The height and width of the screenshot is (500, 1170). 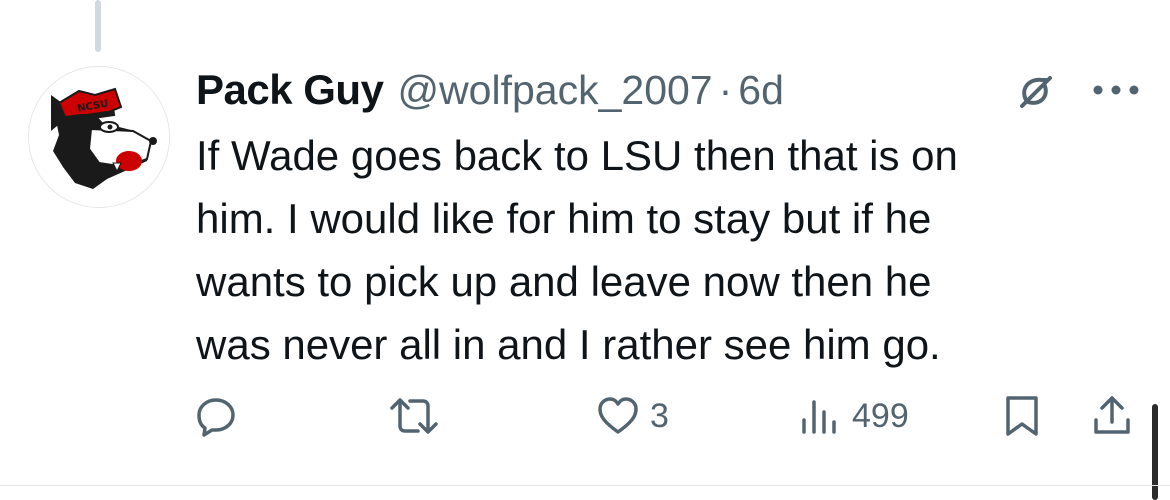 I want to click on heart-icon, so click(x=618, y=415).